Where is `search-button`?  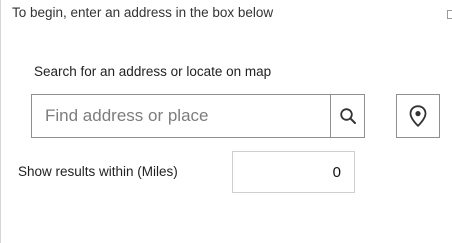 search-button is located at coordinates (347, 116).